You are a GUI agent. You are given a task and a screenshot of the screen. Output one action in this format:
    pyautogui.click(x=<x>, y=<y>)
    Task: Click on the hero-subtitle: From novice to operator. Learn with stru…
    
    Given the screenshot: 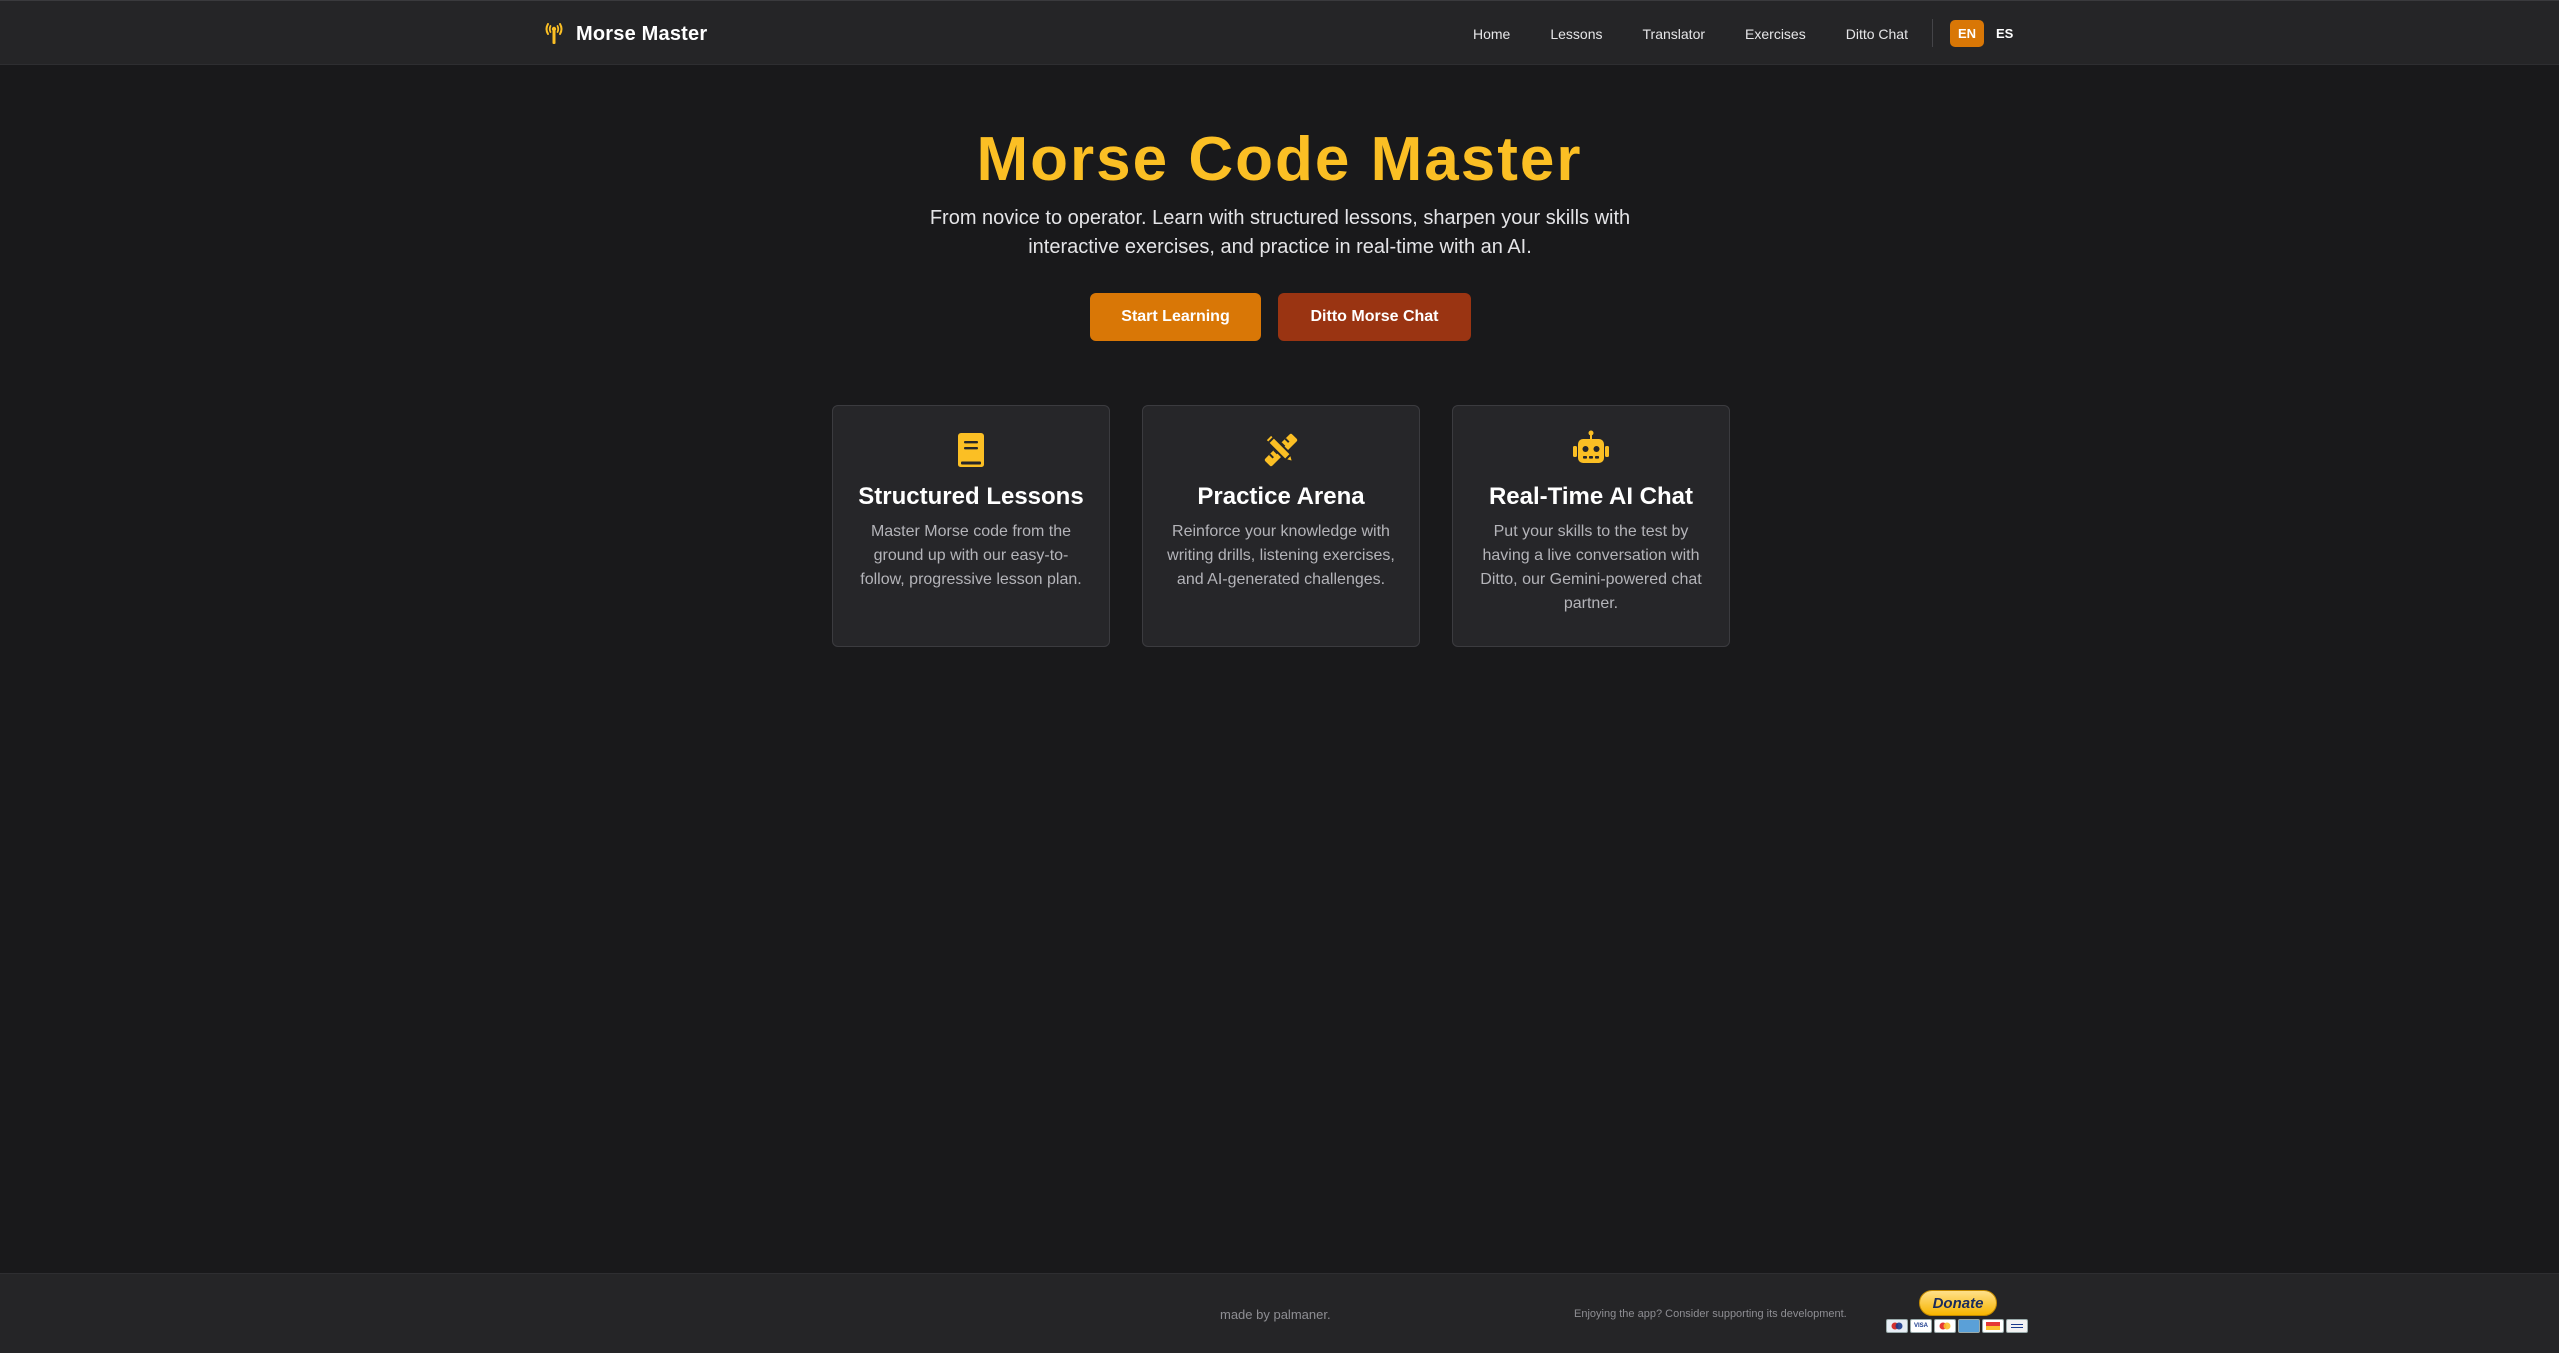 What is the action you would take?
    pyautogui.click(x=1280, y=232)
    